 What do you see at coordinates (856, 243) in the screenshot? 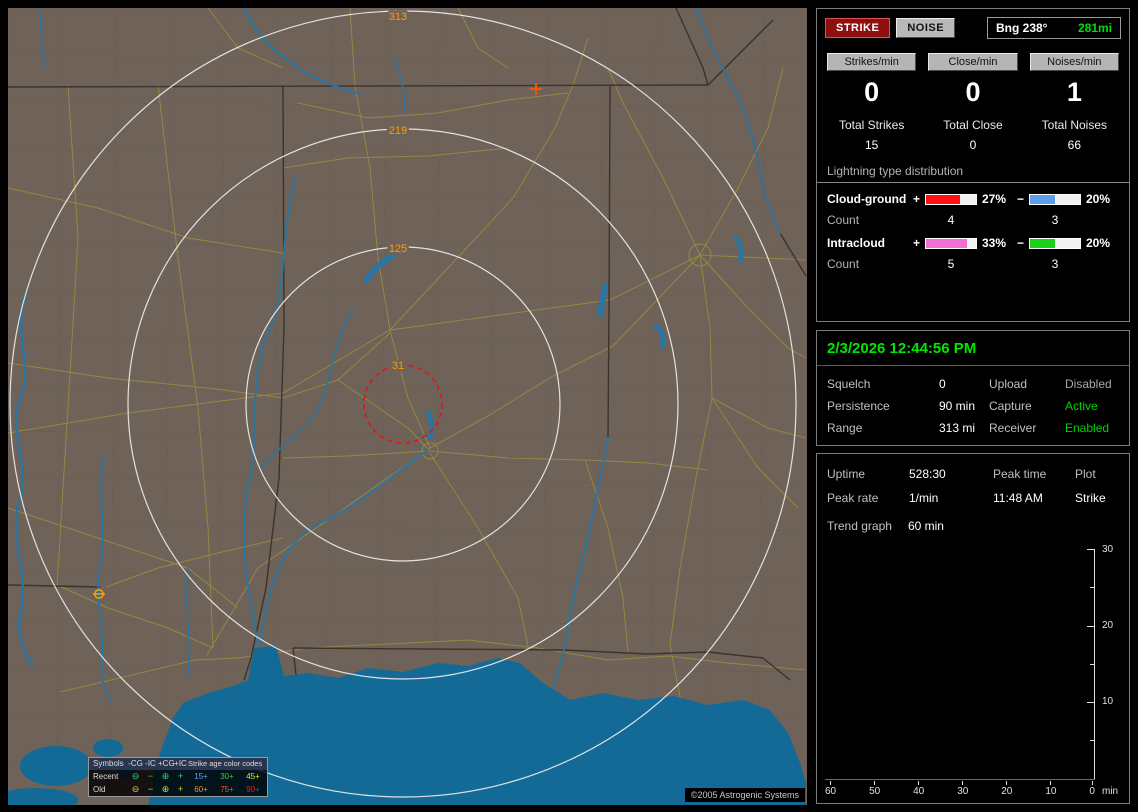
I see `intracloud-label: Intracloud` at bounding box center [856, 243].